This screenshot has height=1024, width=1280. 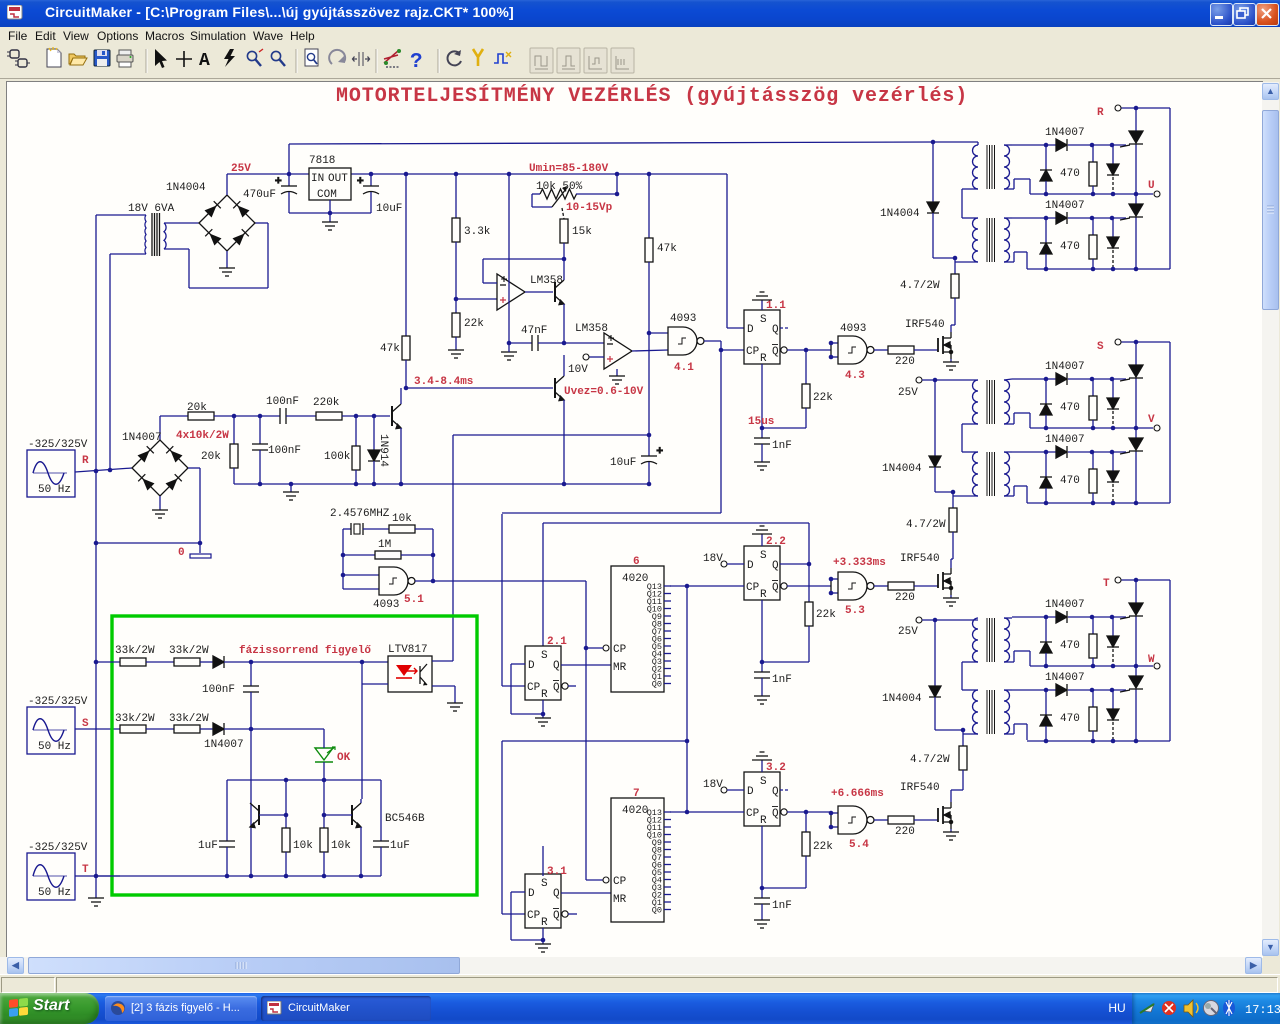 What do you see at coordinates (1151, 186) in the screenshot?
I see `svg-text: U` at bounding box center [1151, 186].